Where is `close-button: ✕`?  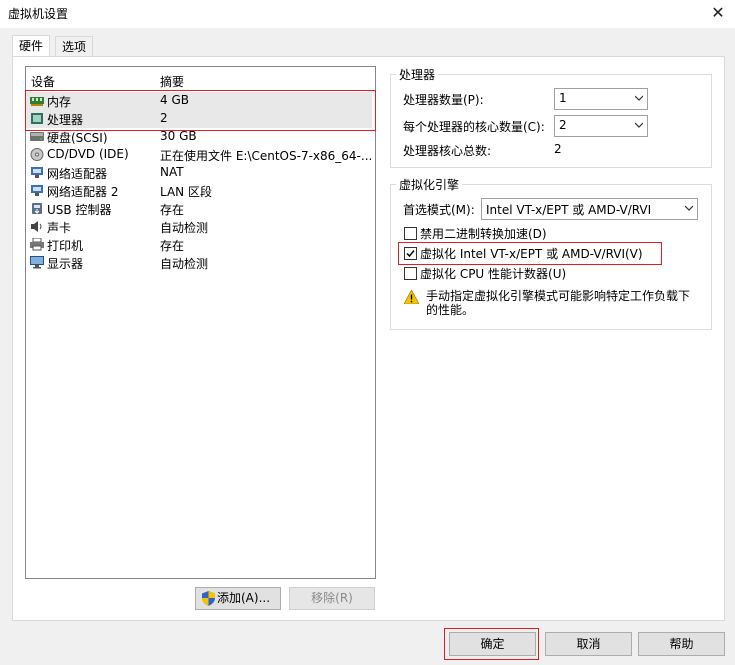
close-button: ✕ is located at coordinates (718, 13).